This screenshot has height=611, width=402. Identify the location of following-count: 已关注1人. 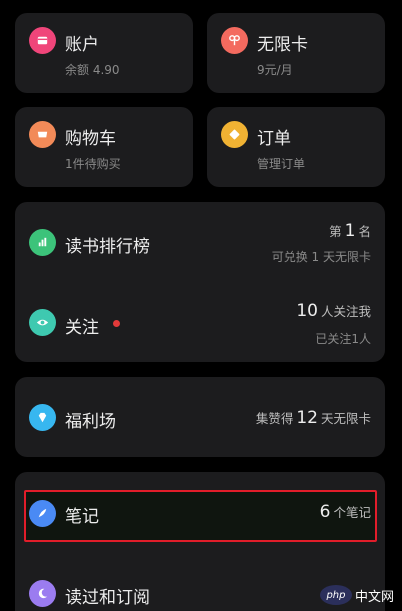
(343, 339).